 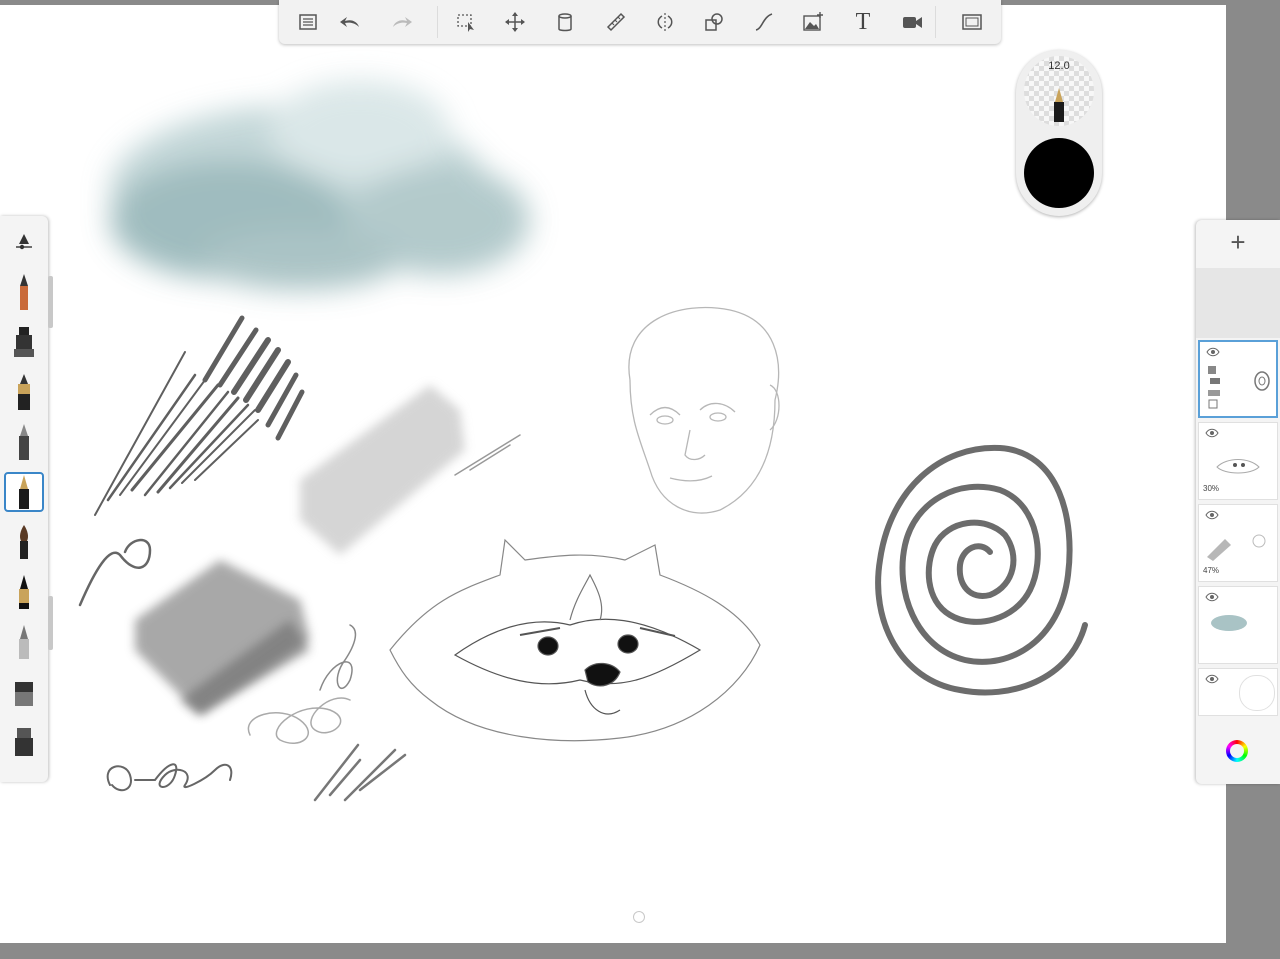 I want to click on image-insert-icon, so click(x=813, y=22).